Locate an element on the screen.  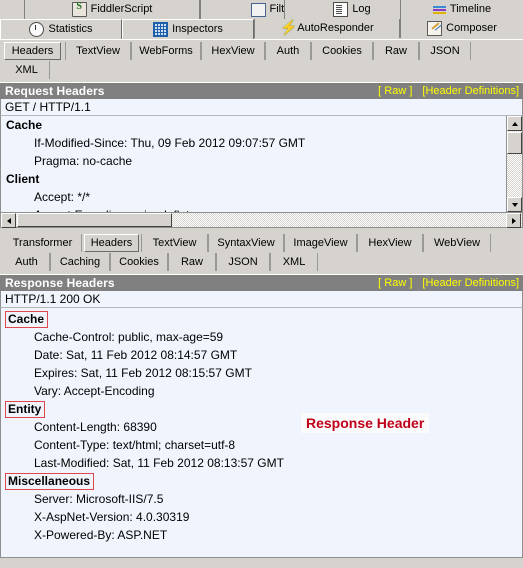
caret-up-icon is located at coordinates (514, 123).